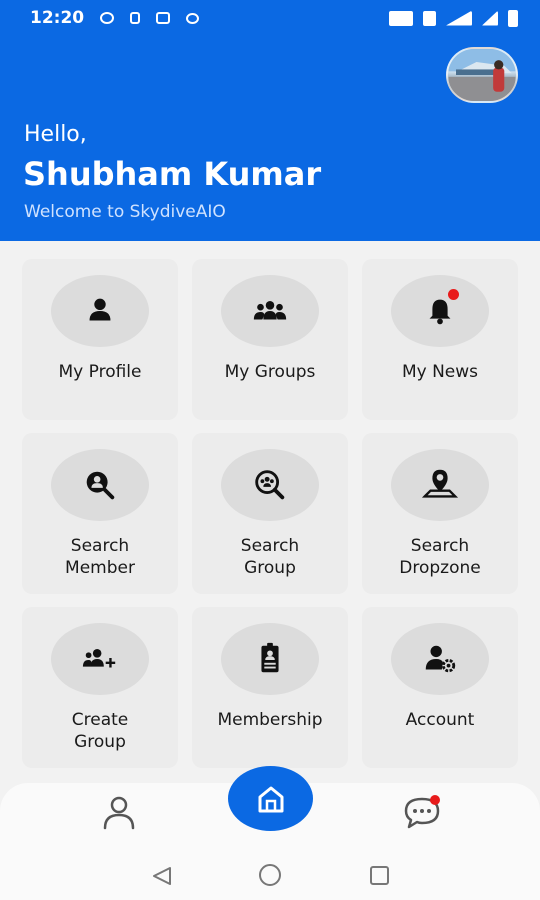  What do you see at coordinates (270, 557) in the screenshot?
I see `search-group-label: Search Group` at bounding box center [270, 557].